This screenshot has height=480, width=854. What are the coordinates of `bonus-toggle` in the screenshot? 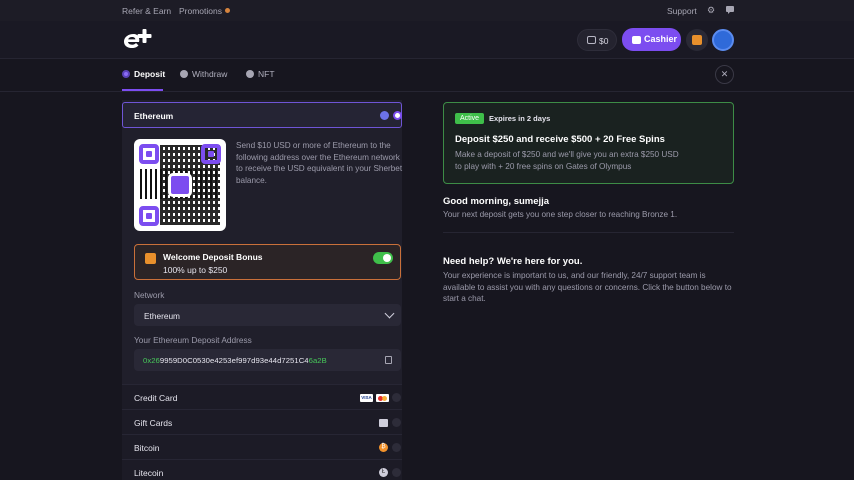 It's located at (383, 258).